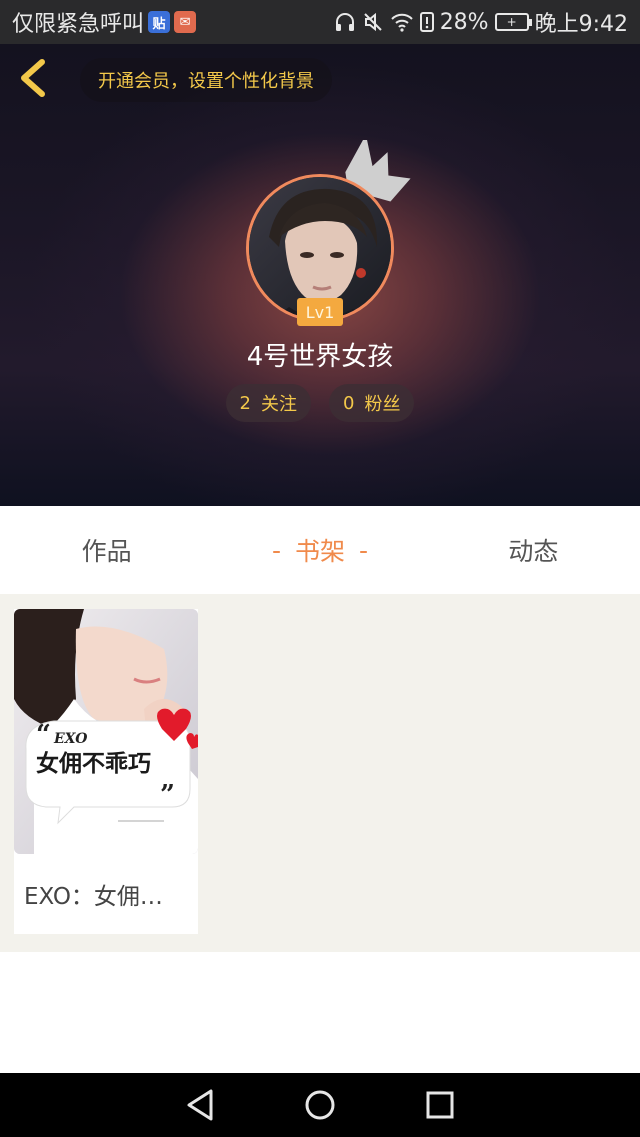 The image size is (640, 1137). Describe the element at coordinates (78, 24) in the screenshot. I see `carrier-text: 仅限紧急呼叫` at that location.